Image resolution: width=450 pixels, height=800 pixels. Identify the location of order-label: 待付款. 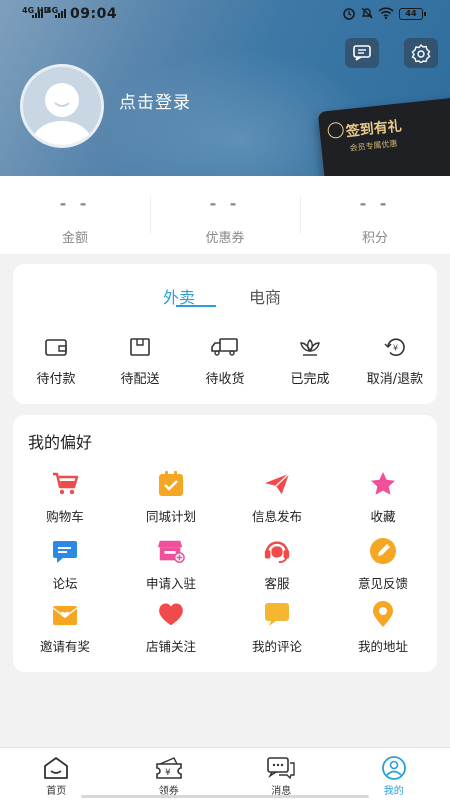
(56, 379).